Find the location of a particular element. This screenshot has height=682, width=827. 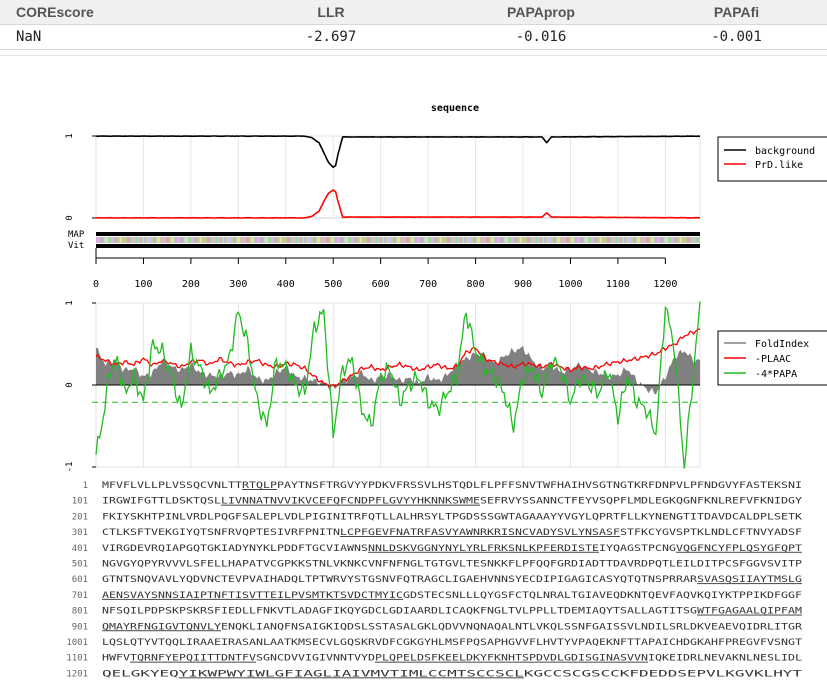

sequence-line-number: 801 is located at coordinates (80, 612).